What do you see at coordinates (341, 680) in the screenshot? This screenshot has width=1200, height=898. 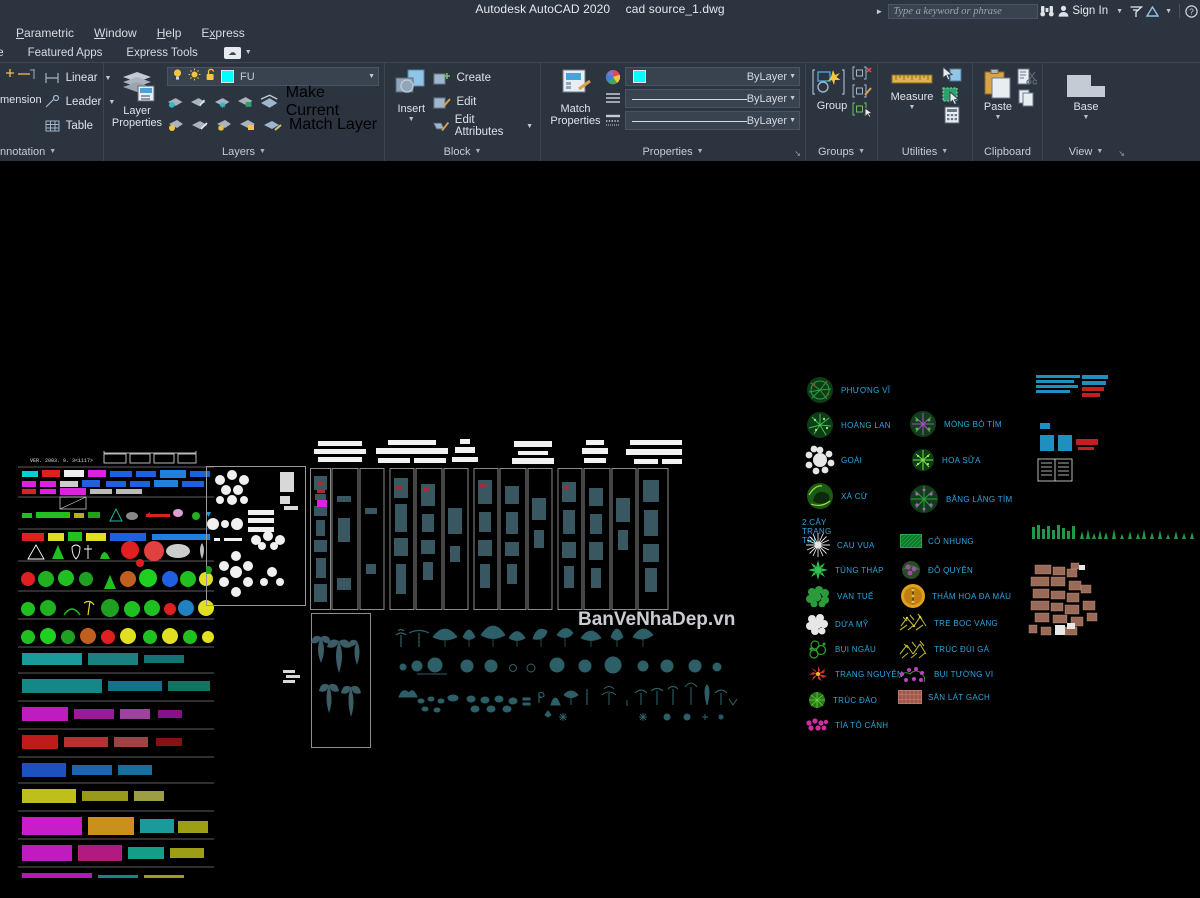 I see `cad-palm-panel` at bounding box center [341, 680].